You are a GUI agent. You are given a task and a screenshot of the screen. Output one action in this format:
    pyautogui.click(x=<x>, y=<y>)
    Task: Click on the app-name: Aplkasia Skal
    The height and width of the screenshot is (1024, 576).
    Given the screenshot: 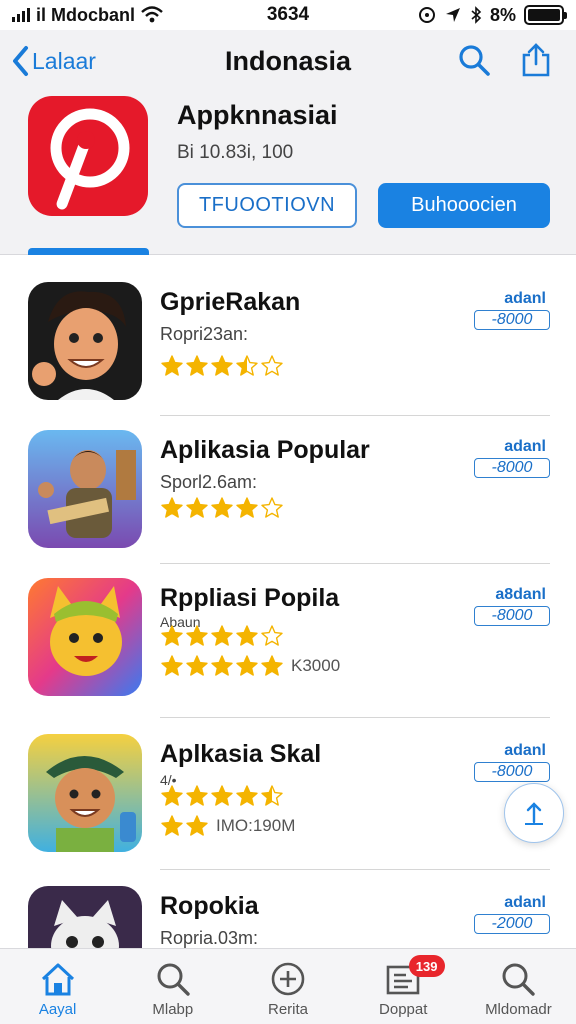 What is the action you would take?
    pyautogui.click(x=241, y=754)
    